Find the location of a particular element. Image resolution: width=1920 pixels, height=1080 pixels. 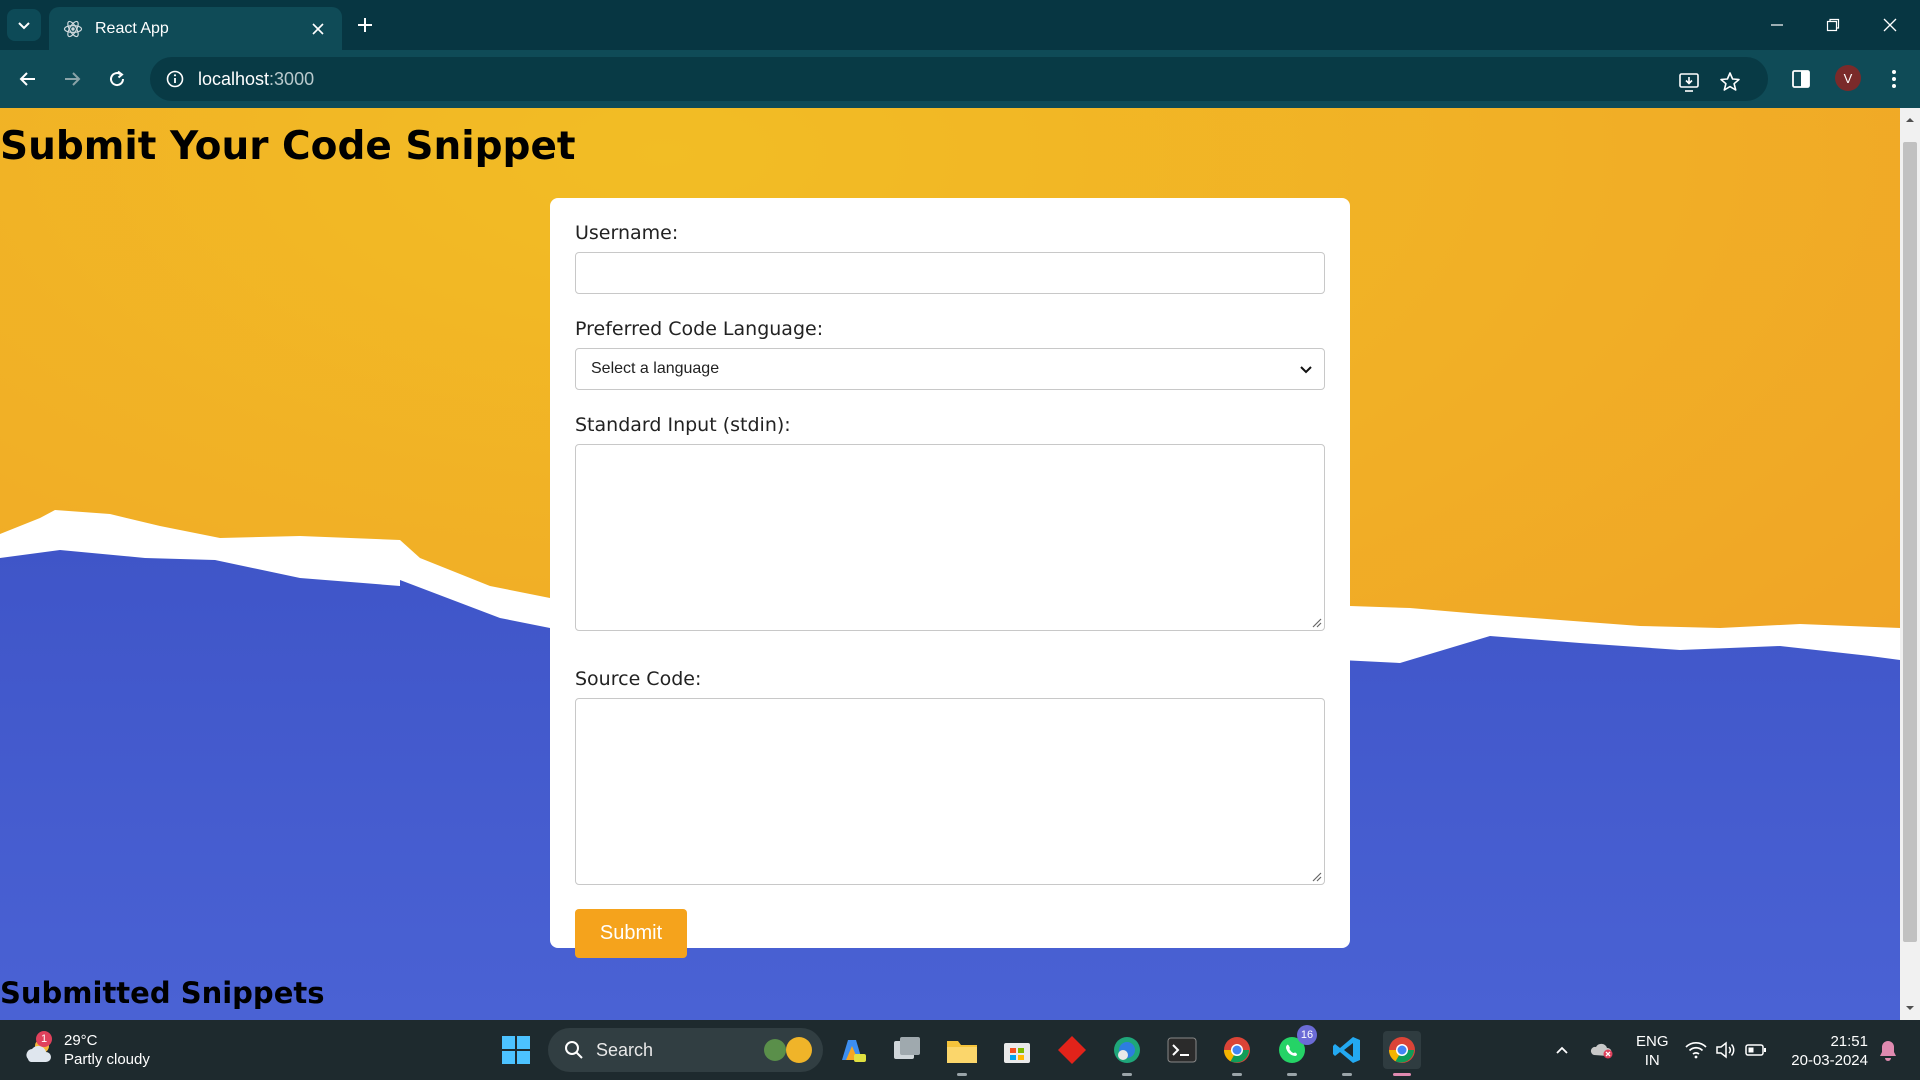

scroll-down-arrow-icon is located at coordinates (1910, 1008).